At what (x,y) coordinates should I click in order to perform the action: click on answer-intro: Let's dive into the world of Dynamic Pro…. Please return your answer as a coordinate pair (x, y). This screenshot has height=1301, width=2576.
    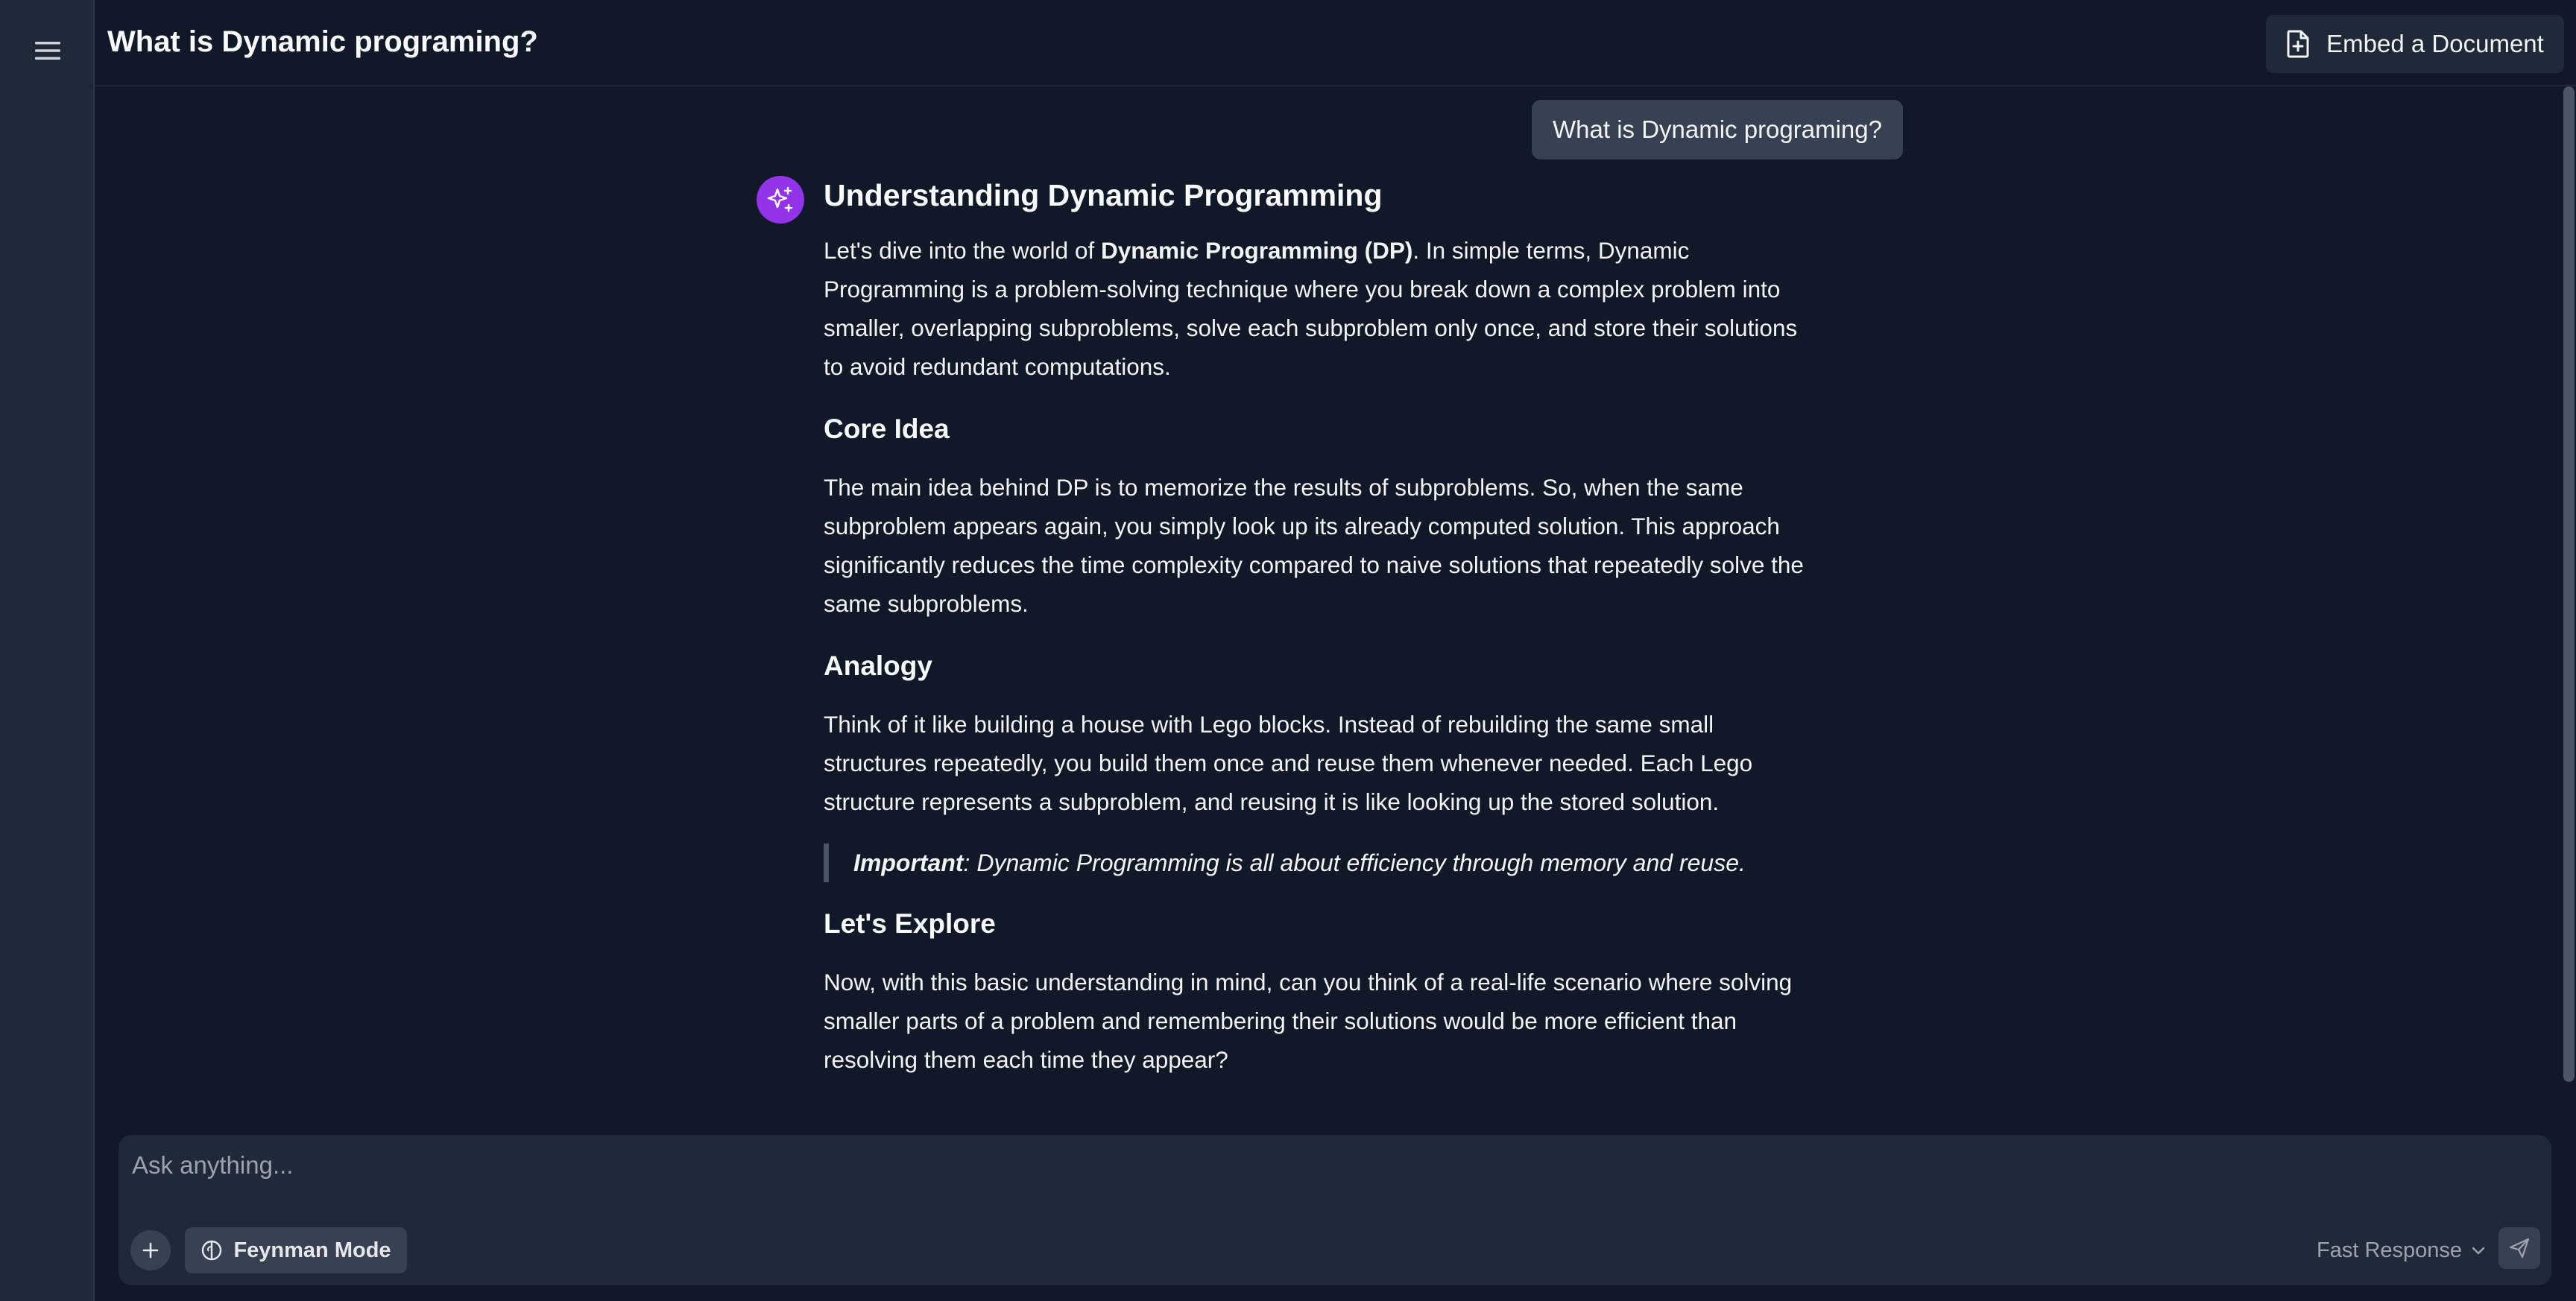
    Looking at the image, I should click on (1323, 308).